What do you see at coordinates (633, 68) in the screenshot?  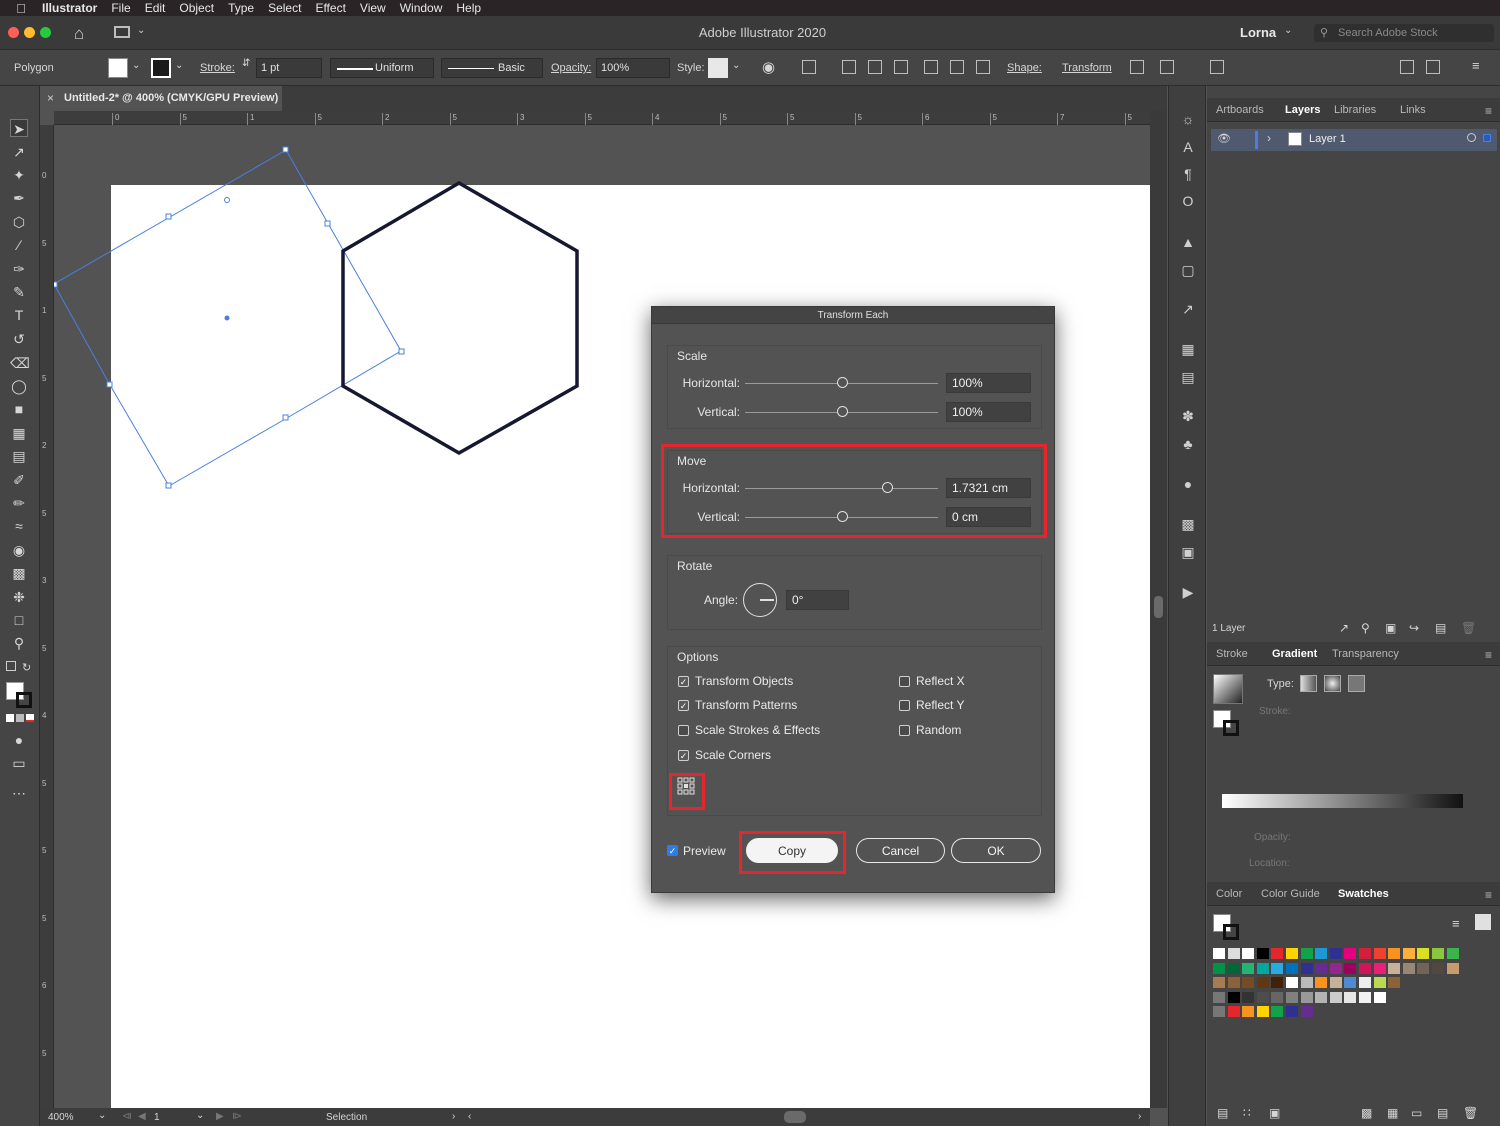 I see `opacity-field: 100%` at bounding box center [633, 68].